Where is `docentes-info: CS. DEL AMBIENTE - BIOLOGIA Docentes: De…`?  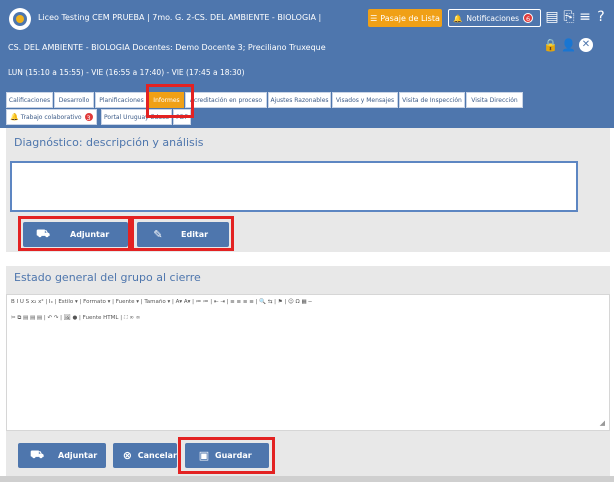 docentes-info: CS. DEL AMBIENTE - BIOLOGIA Docentes: De… is located at coordinates (167, 47).